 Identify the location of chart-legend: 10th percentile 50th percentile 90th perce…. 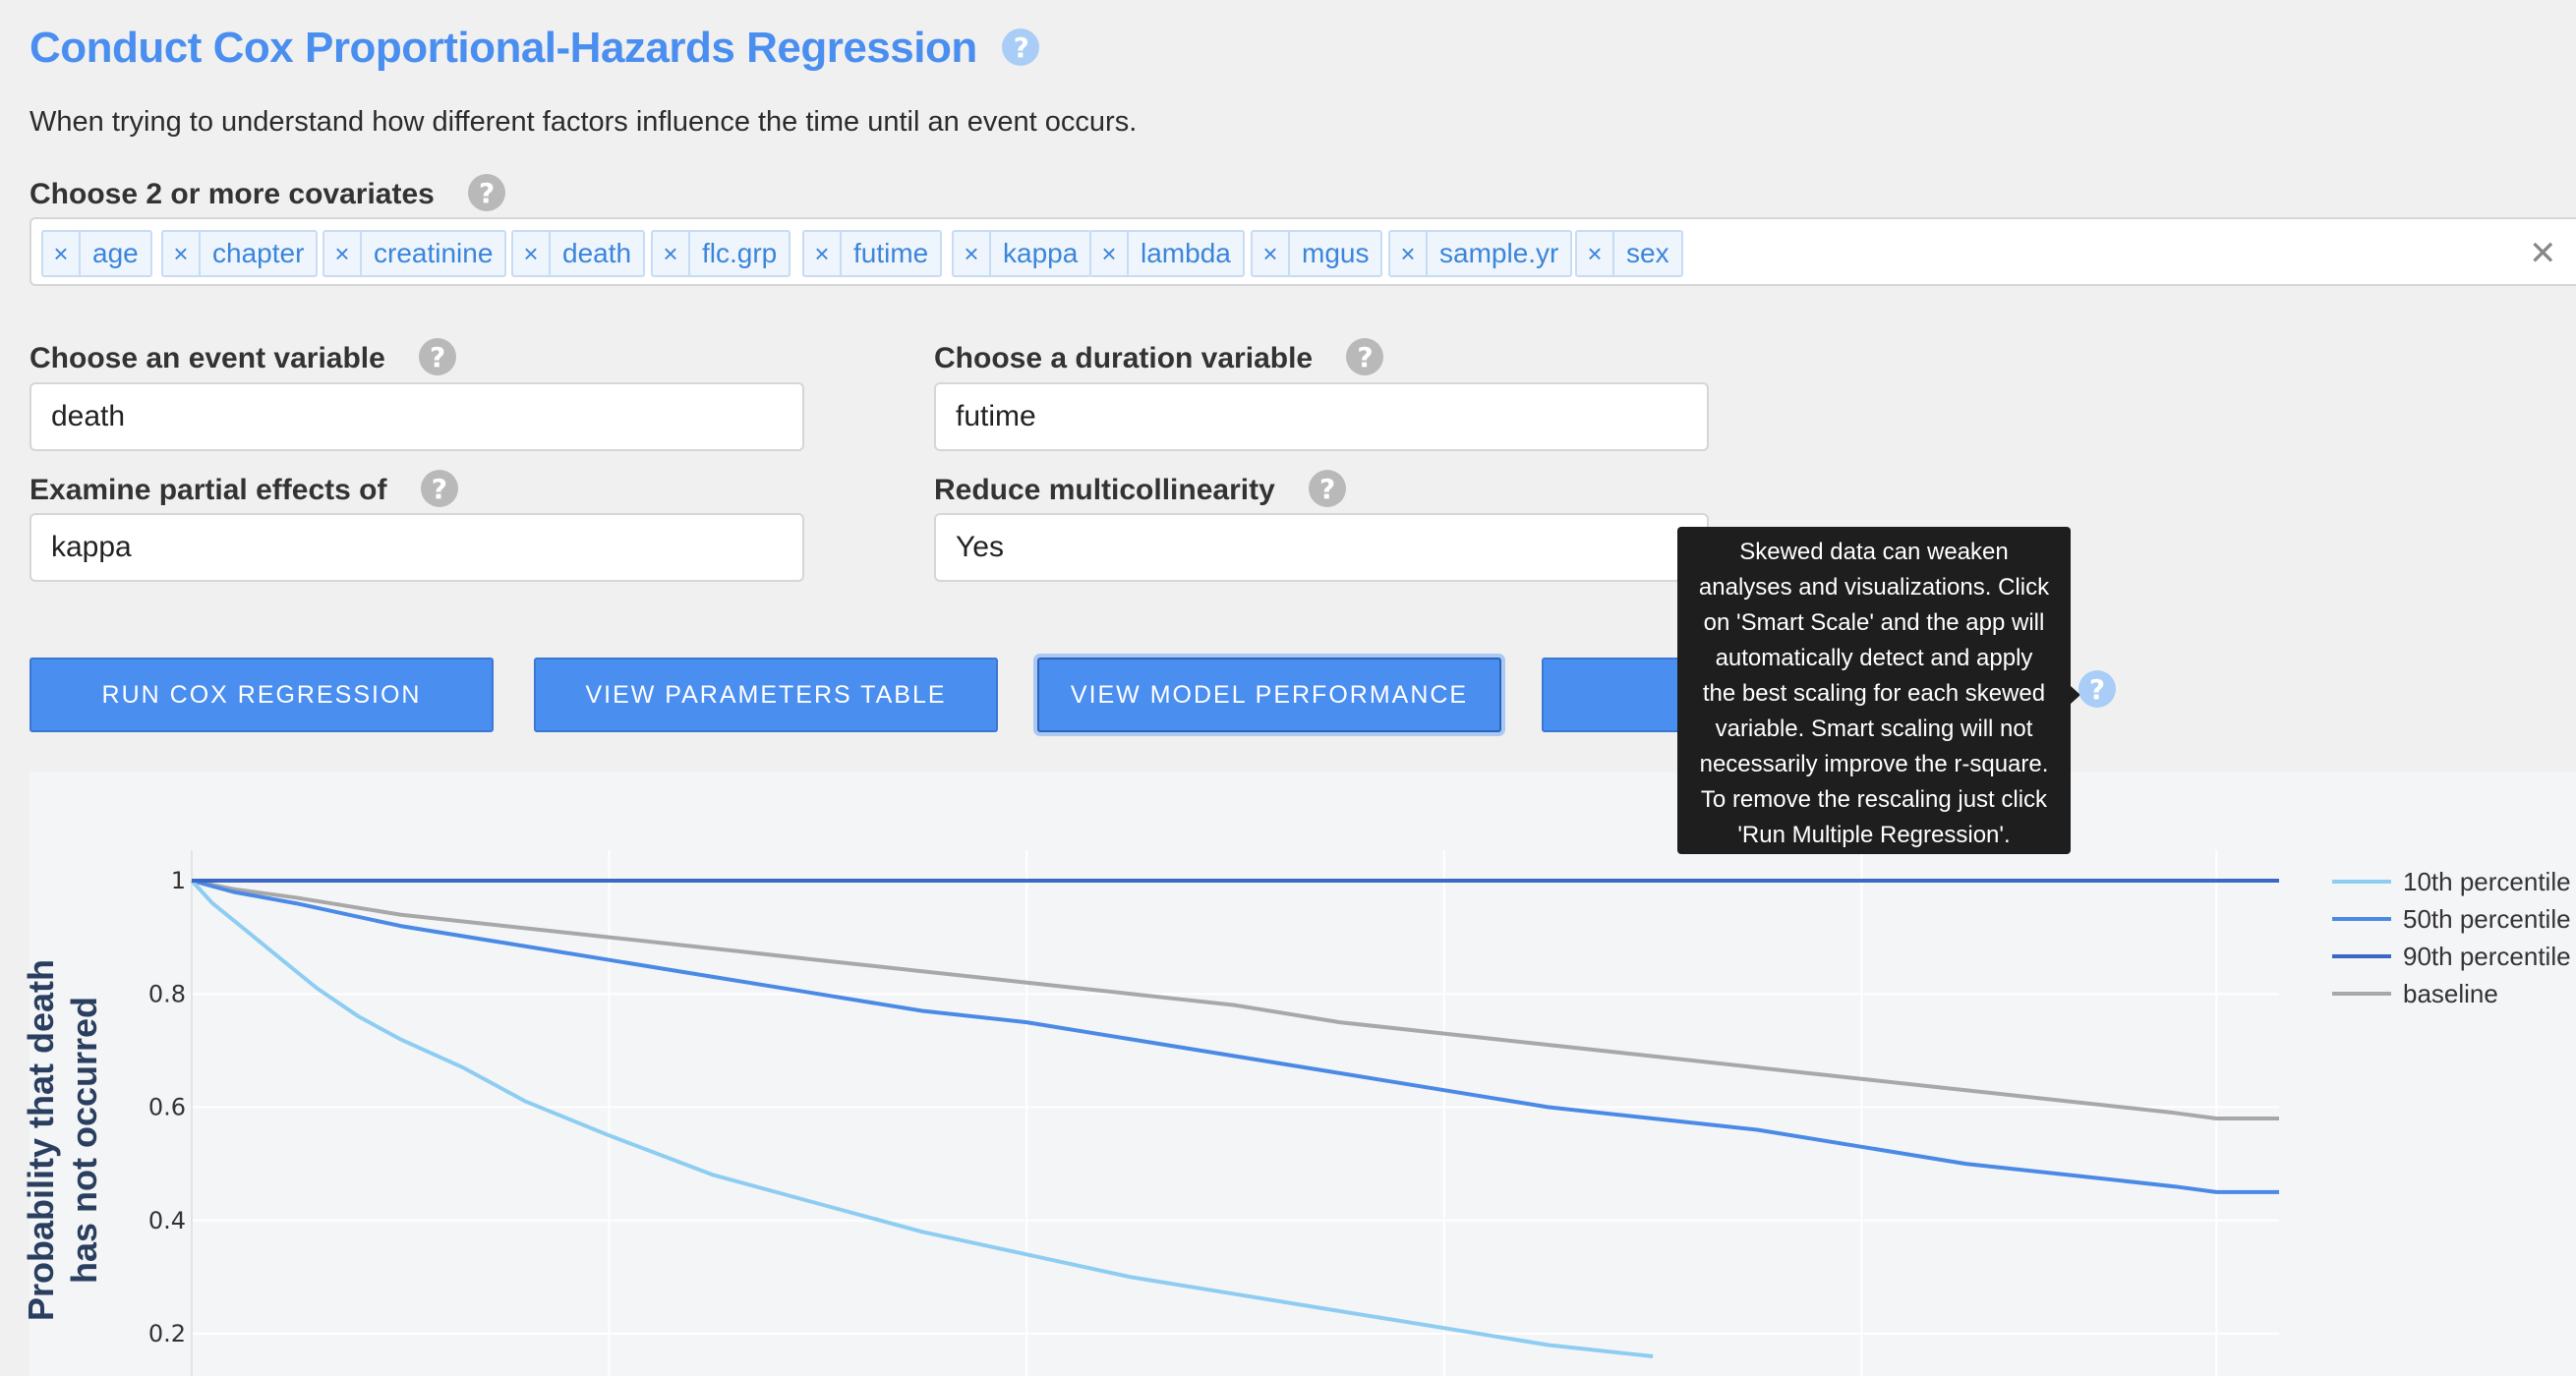
(2451, 937).